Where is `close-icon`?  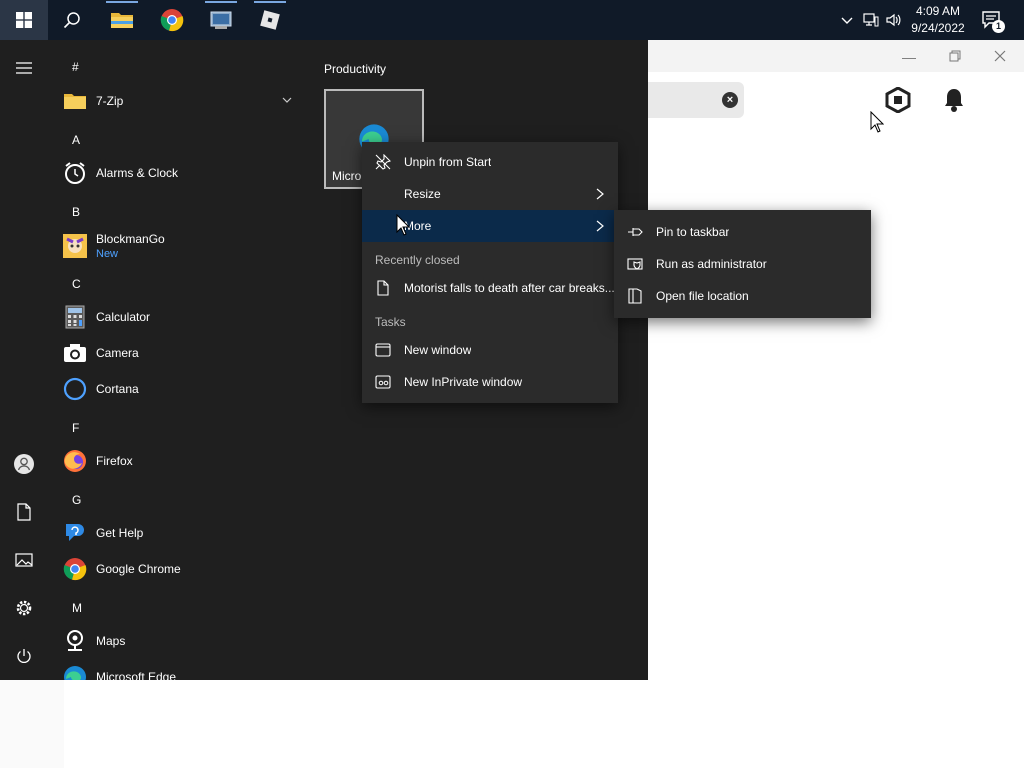
close-icon is located at coordinates (1000, 57).